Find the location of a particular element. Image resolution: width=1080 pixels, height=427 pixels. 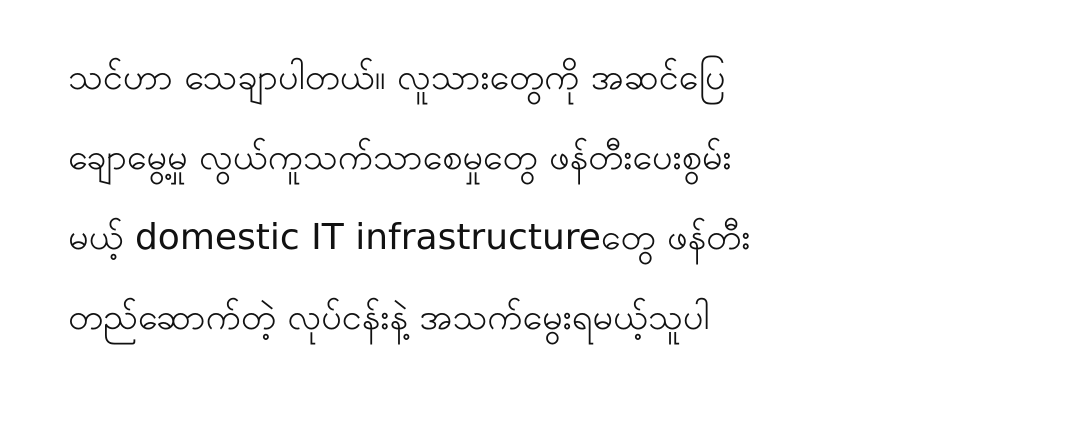

text-line: သင်ဟာ သေချာပါတယ်။ လူသားတွေကို အဆင်ပြေ is located at coordinates (397, 77).